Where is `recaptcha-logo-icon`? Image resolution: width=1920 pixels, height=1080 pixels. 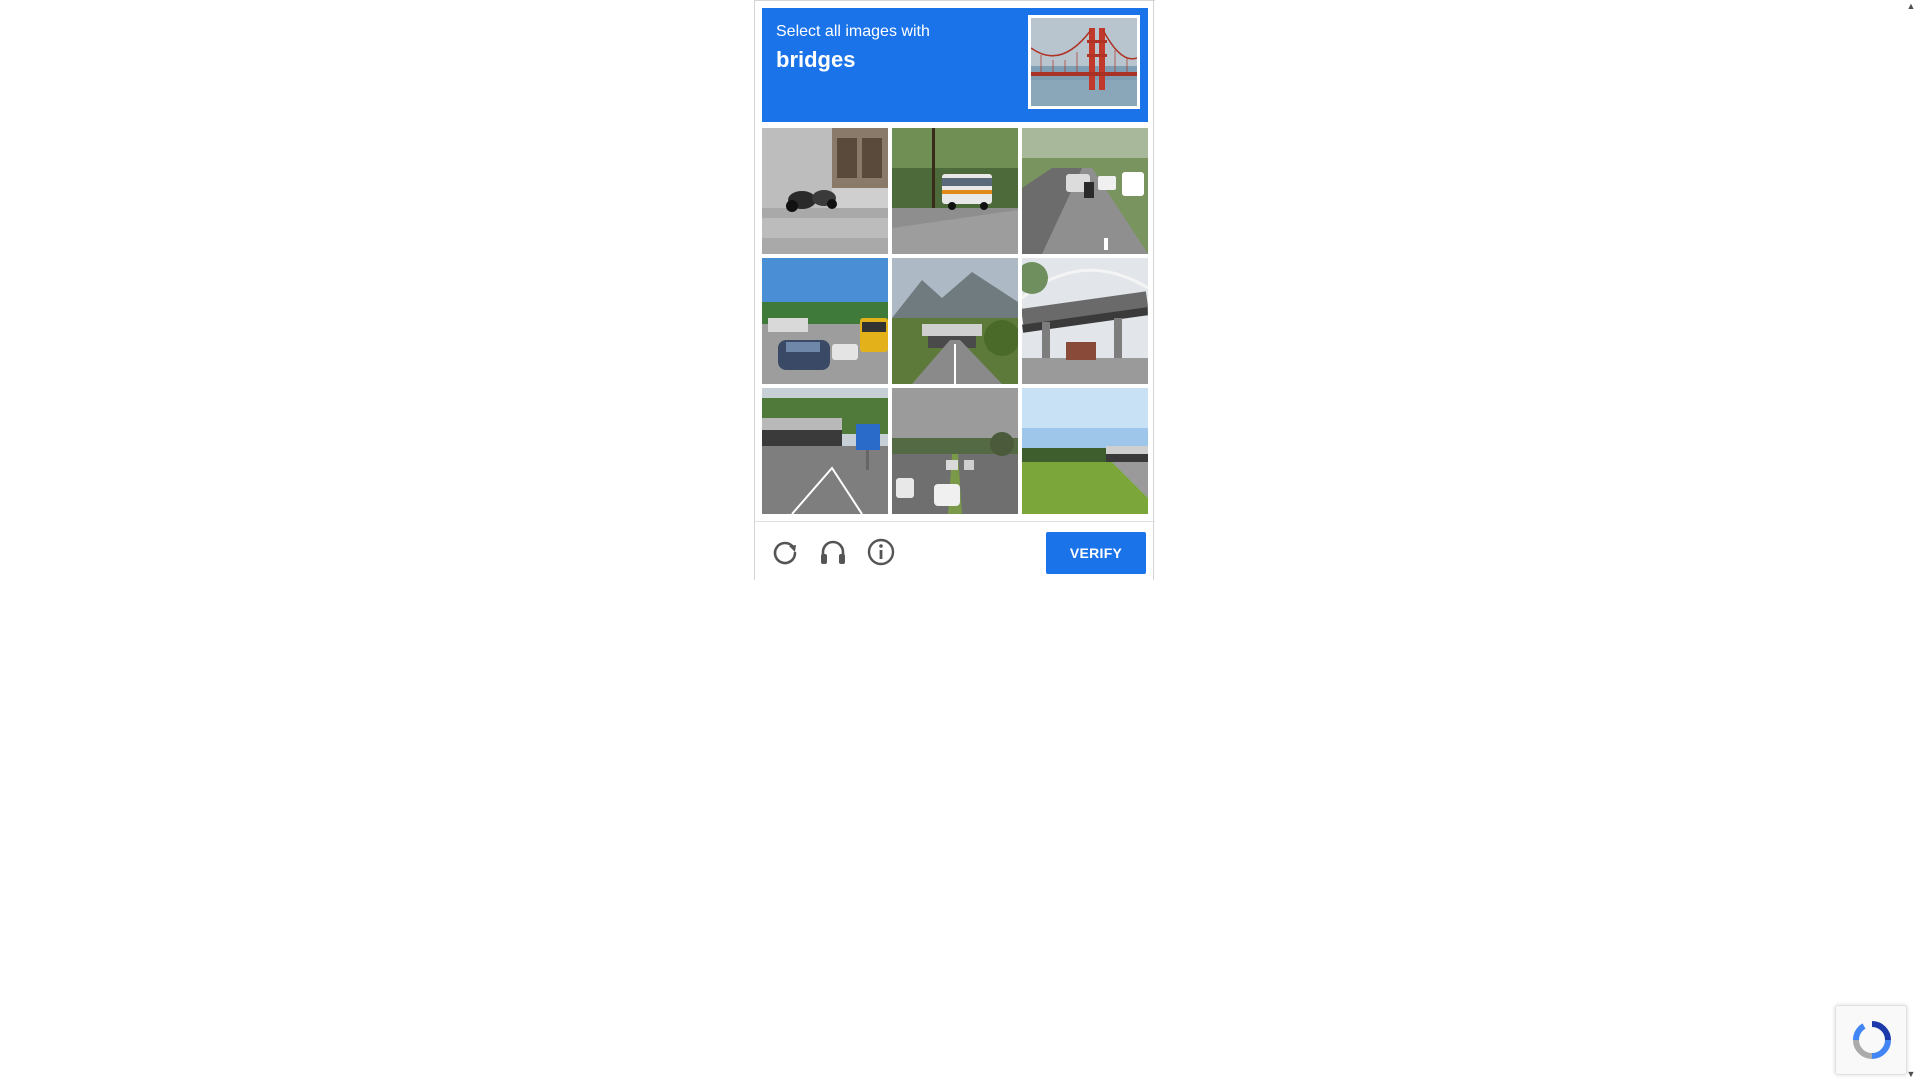 recaptcha-logo-icon is located at coordinates (1871, 1040).